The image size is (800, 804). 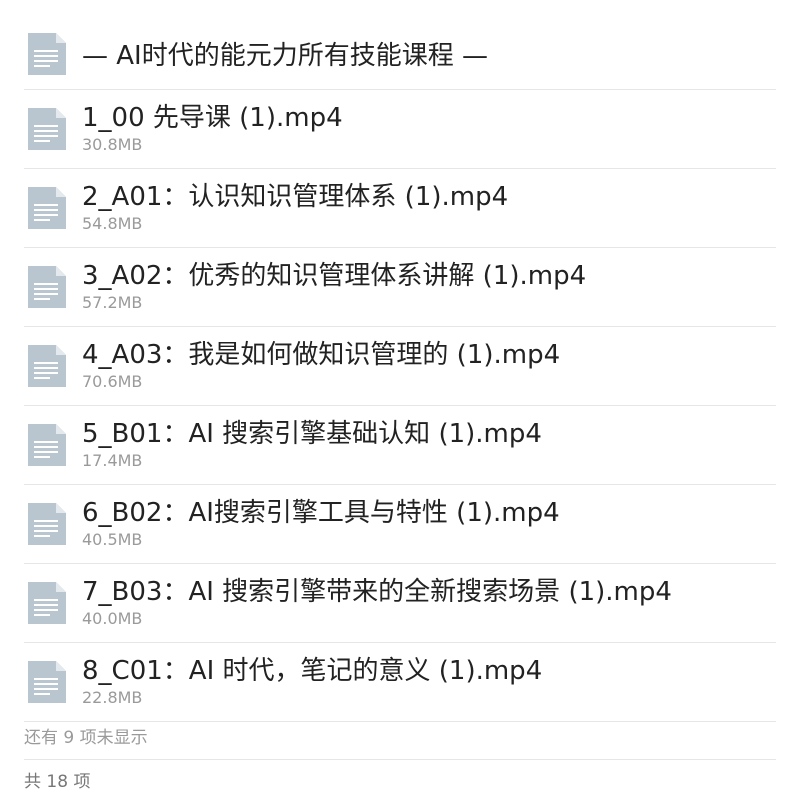 I want to click on file-row: 4_A03：我是如何做知识管理的 (1).mp4 70.6MB, so click(x=400, y=366).